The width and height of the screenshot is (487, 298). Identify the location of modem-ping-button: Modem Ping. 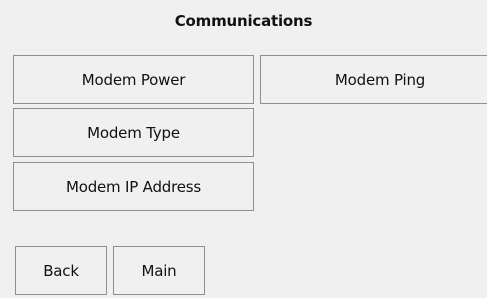
(373, 79).